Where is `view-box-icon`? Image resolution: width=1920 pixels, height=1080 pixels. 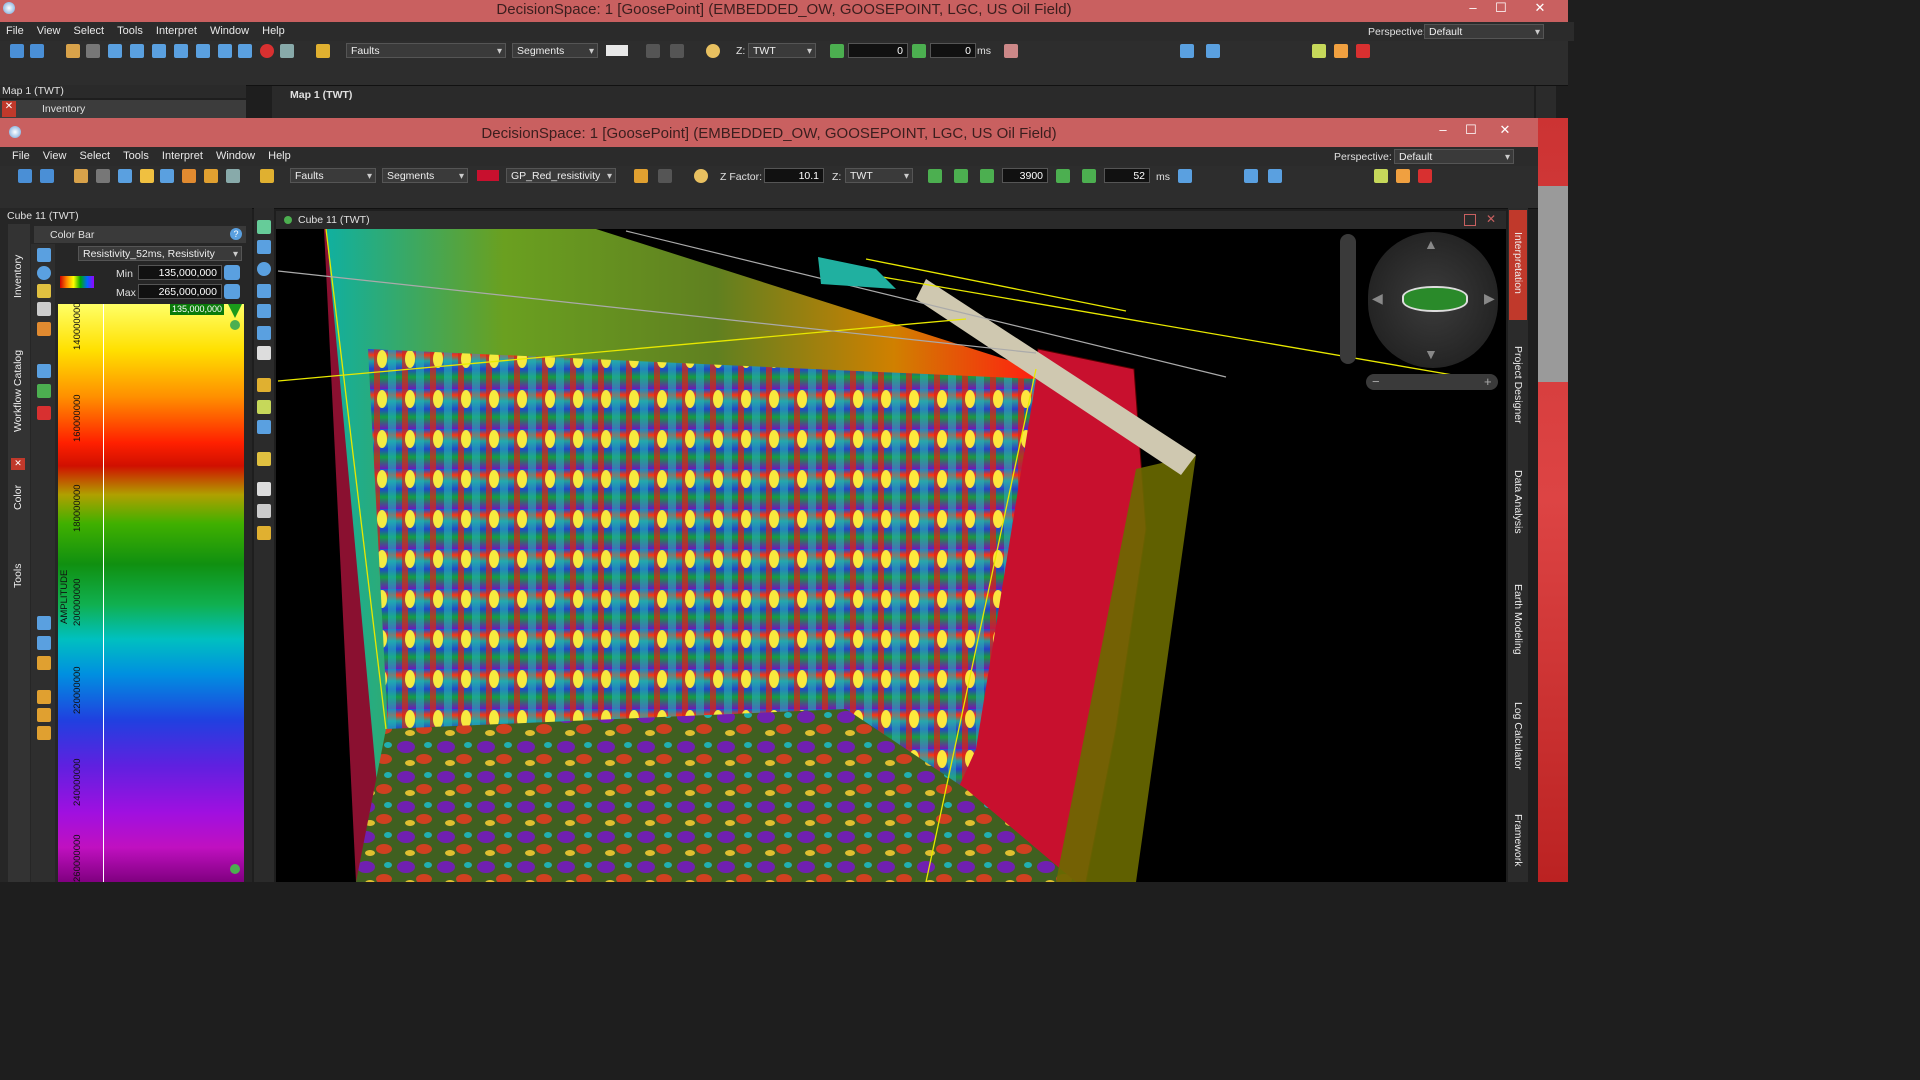 view-box-icon is located at coordinates (264, 427).